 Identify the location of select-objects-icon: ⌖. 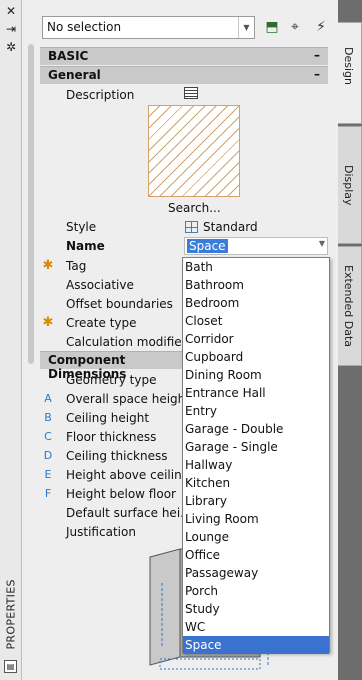
(295, 27).